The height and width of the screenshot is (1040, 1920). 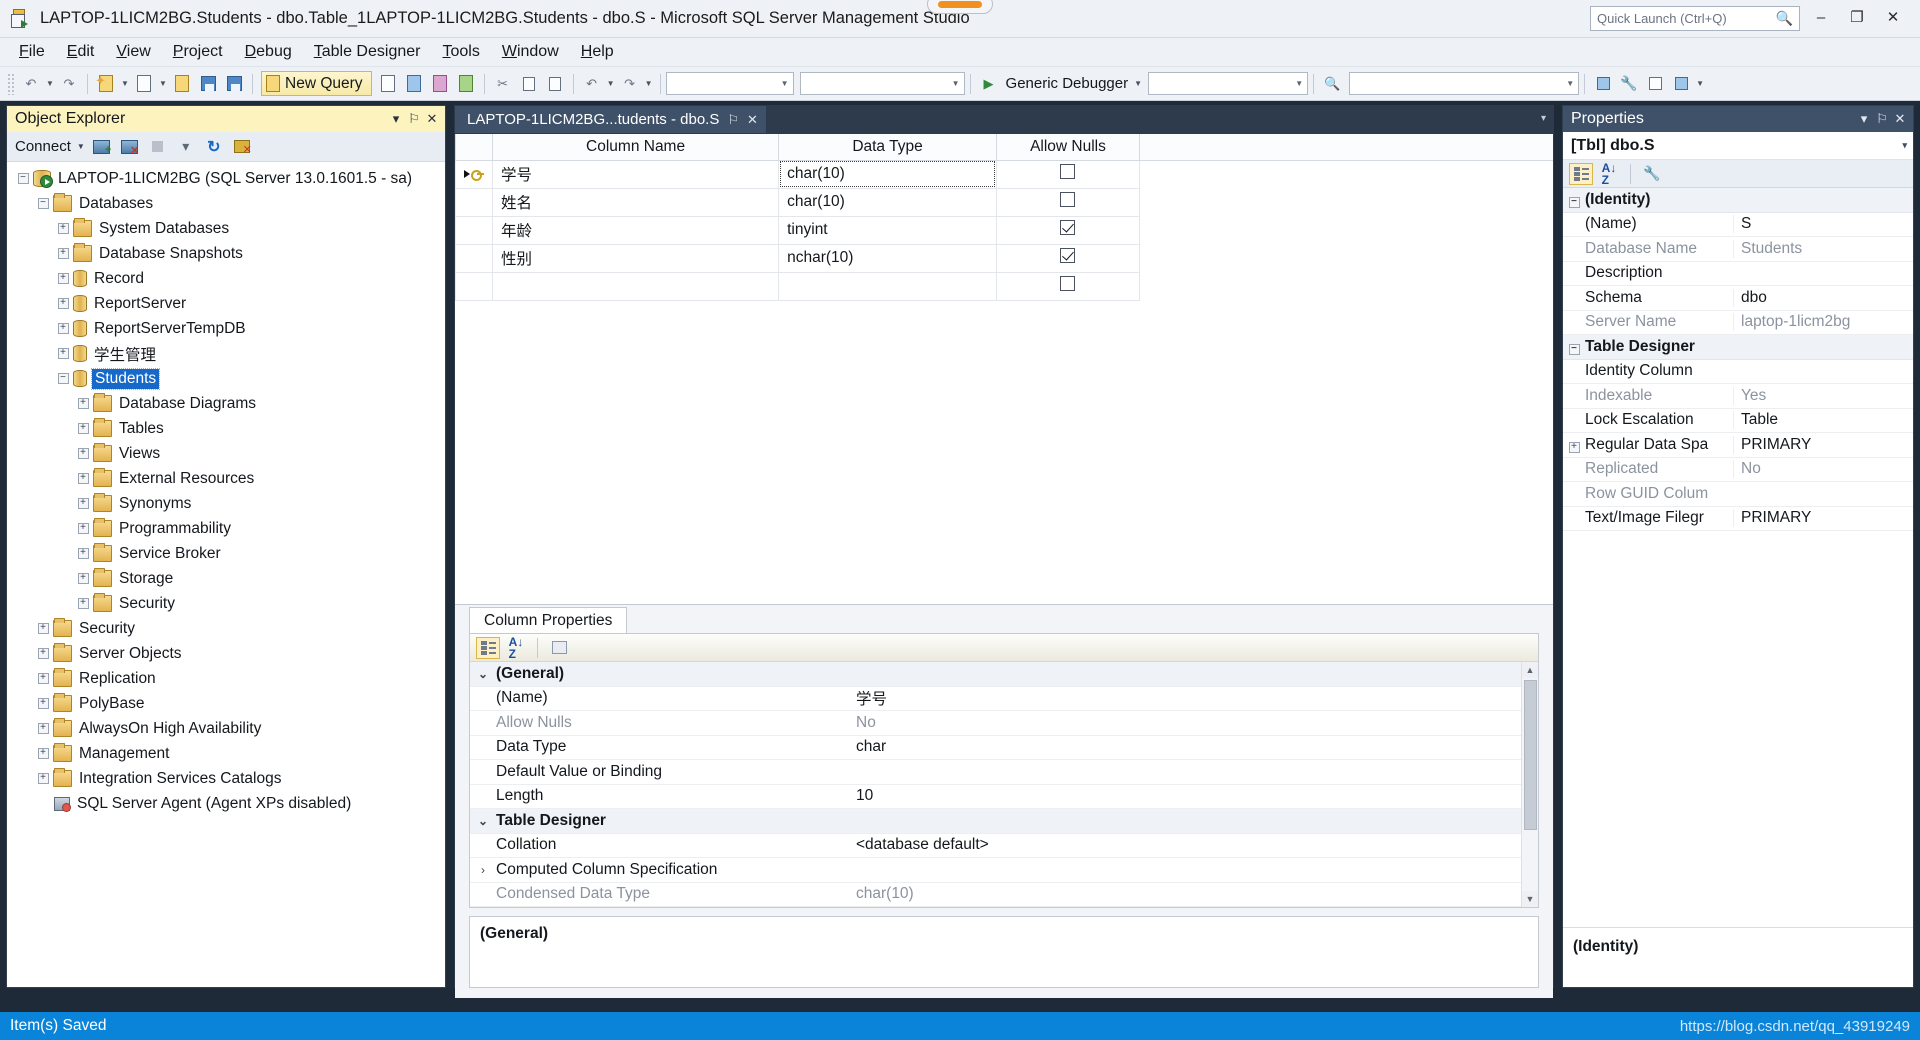 I want to click on menu-item-window: Window, so click(x=530, y=52).